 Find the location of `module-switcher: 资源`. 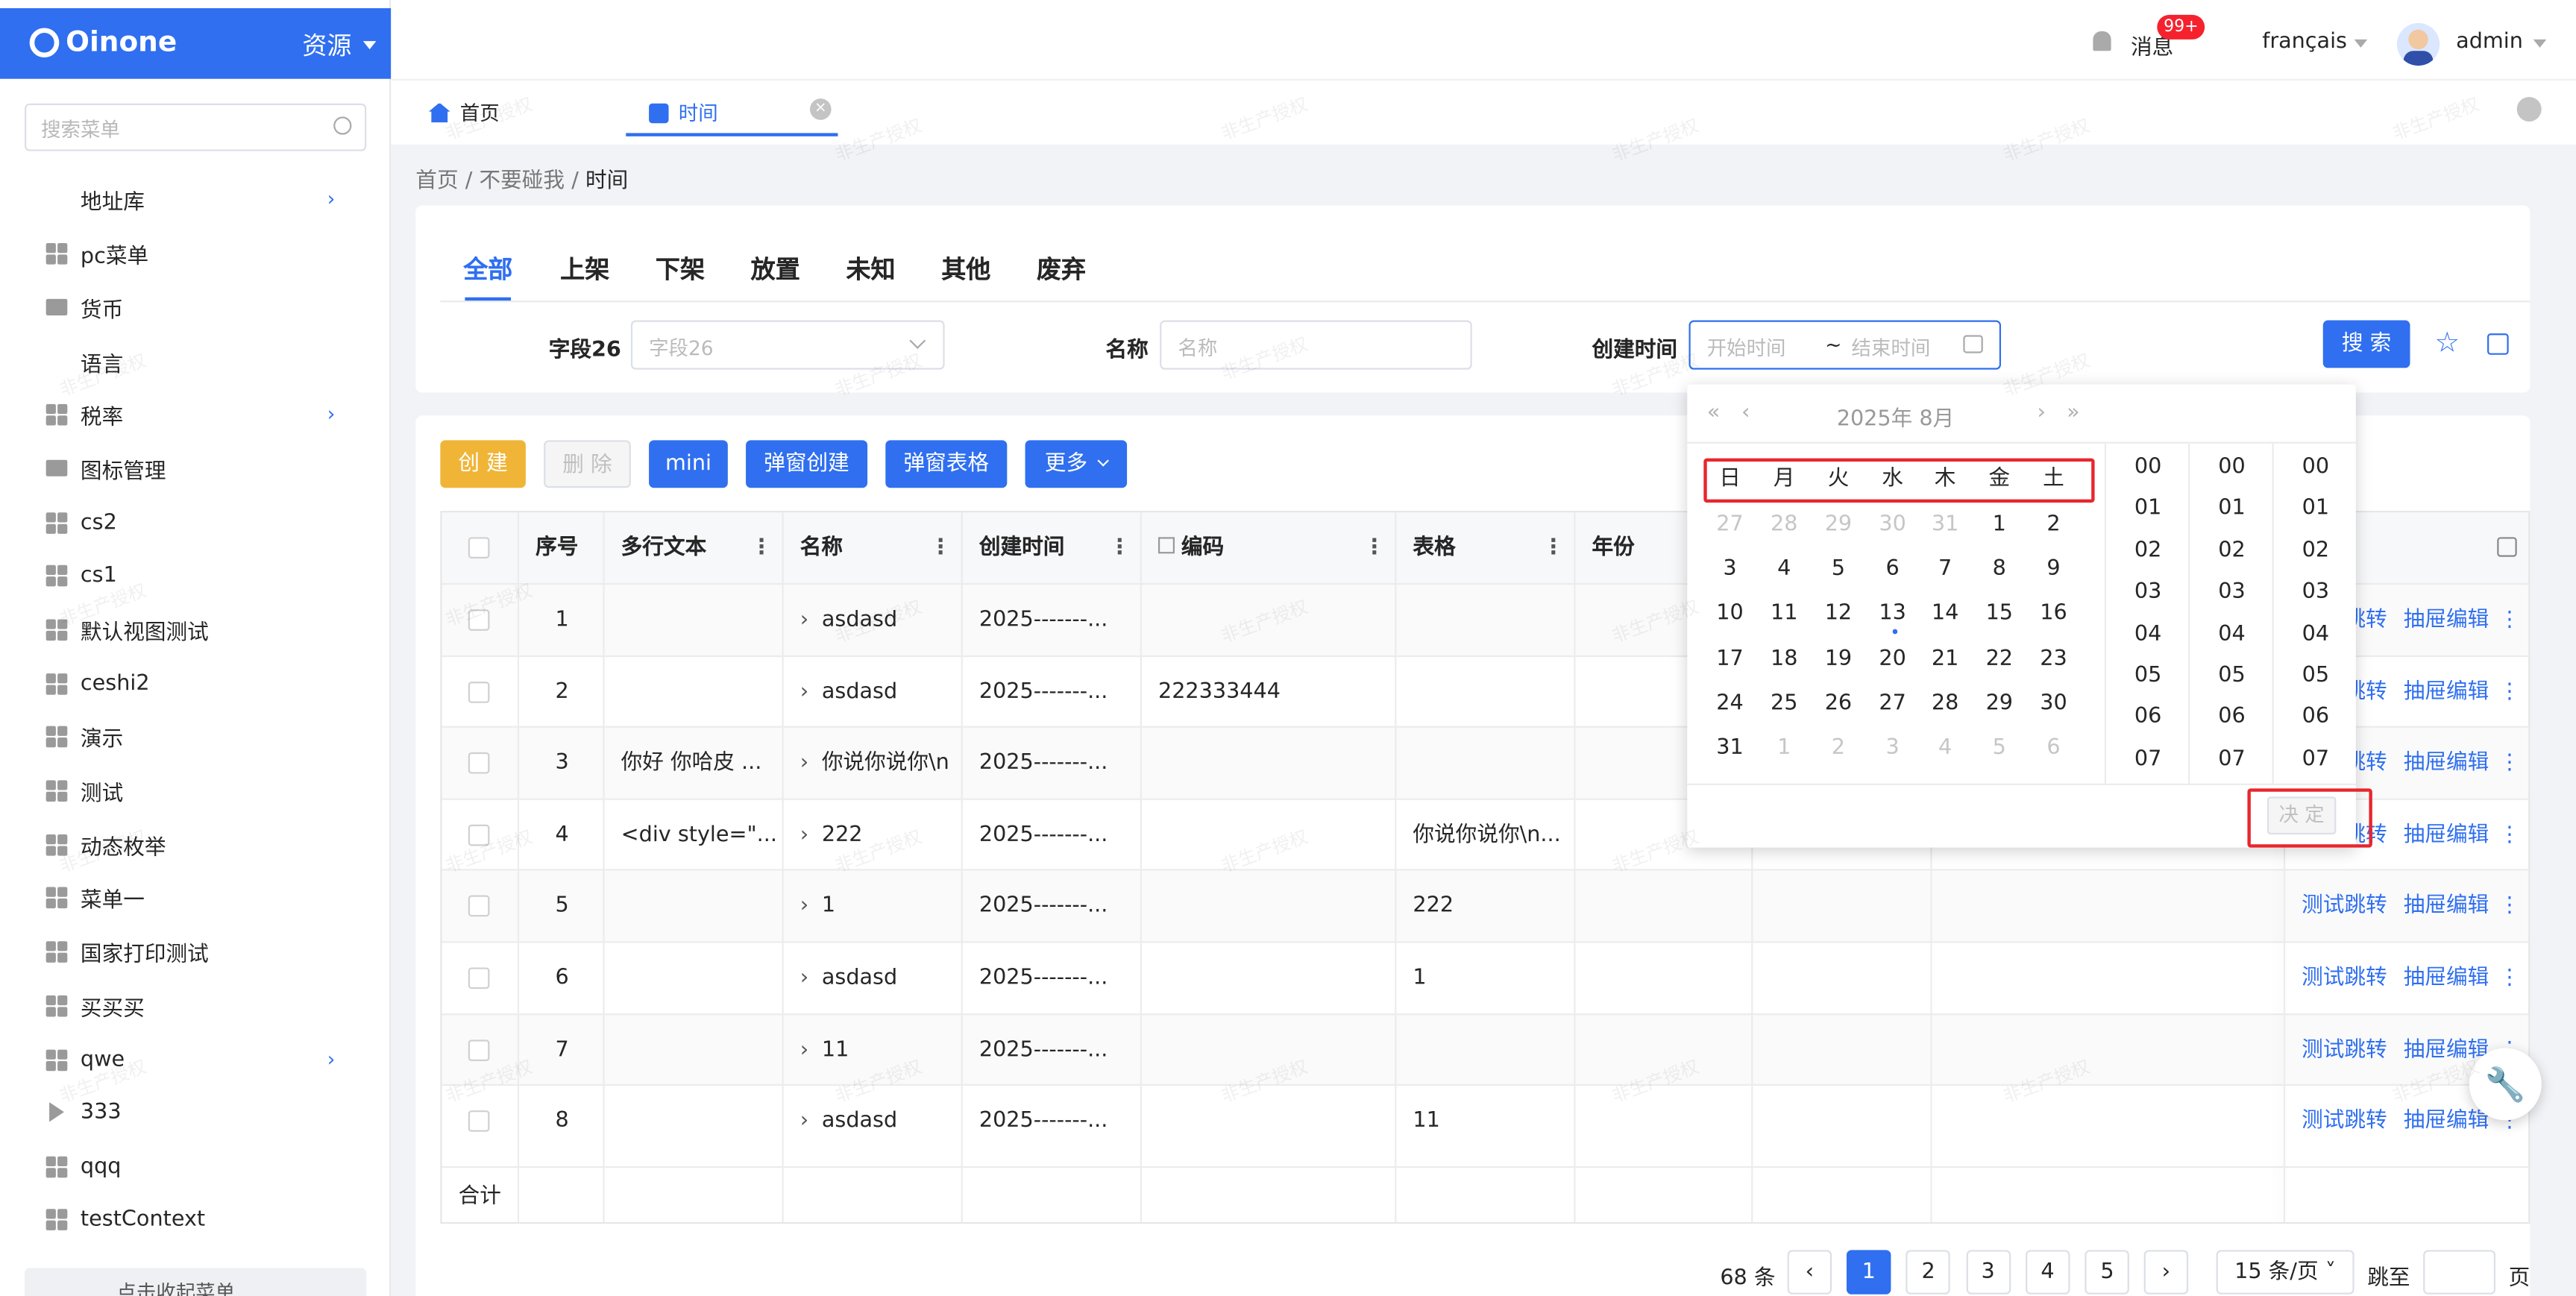

module-switcher: 资源 is located at coordinates (327, 45).